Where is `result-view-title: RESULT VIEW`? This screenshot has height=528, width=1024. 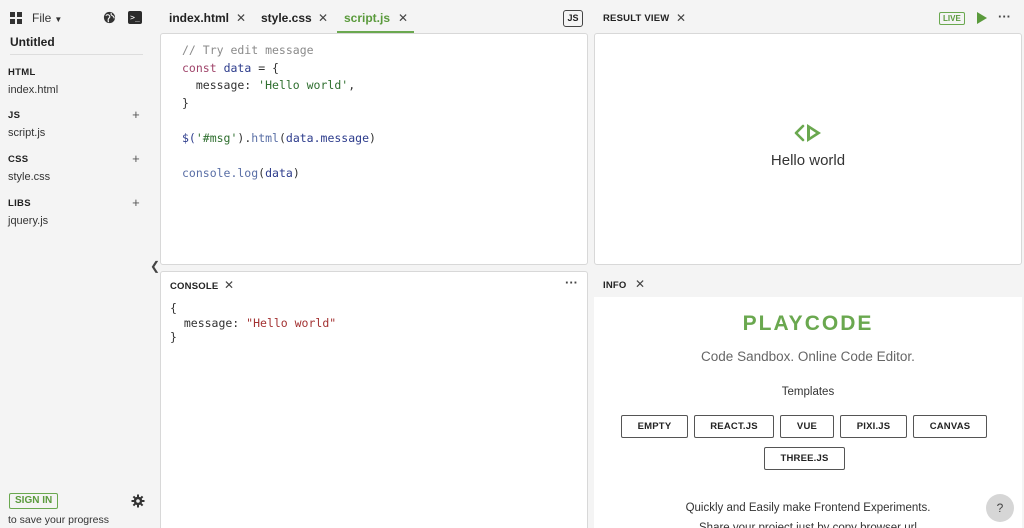
result-view-title: RESULT VIEW is located at coordinates (636, 18).